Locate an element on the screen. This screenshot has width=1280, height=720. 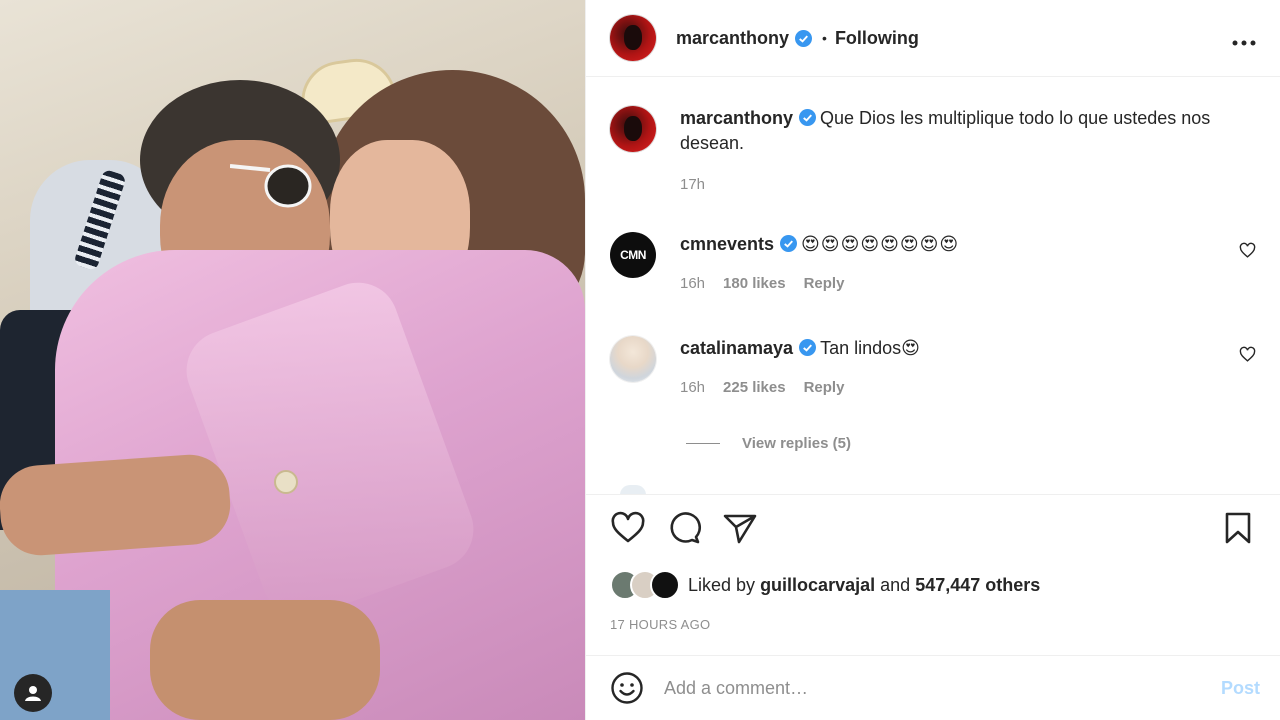
following-button: Following is located at coordinates (877, 38).